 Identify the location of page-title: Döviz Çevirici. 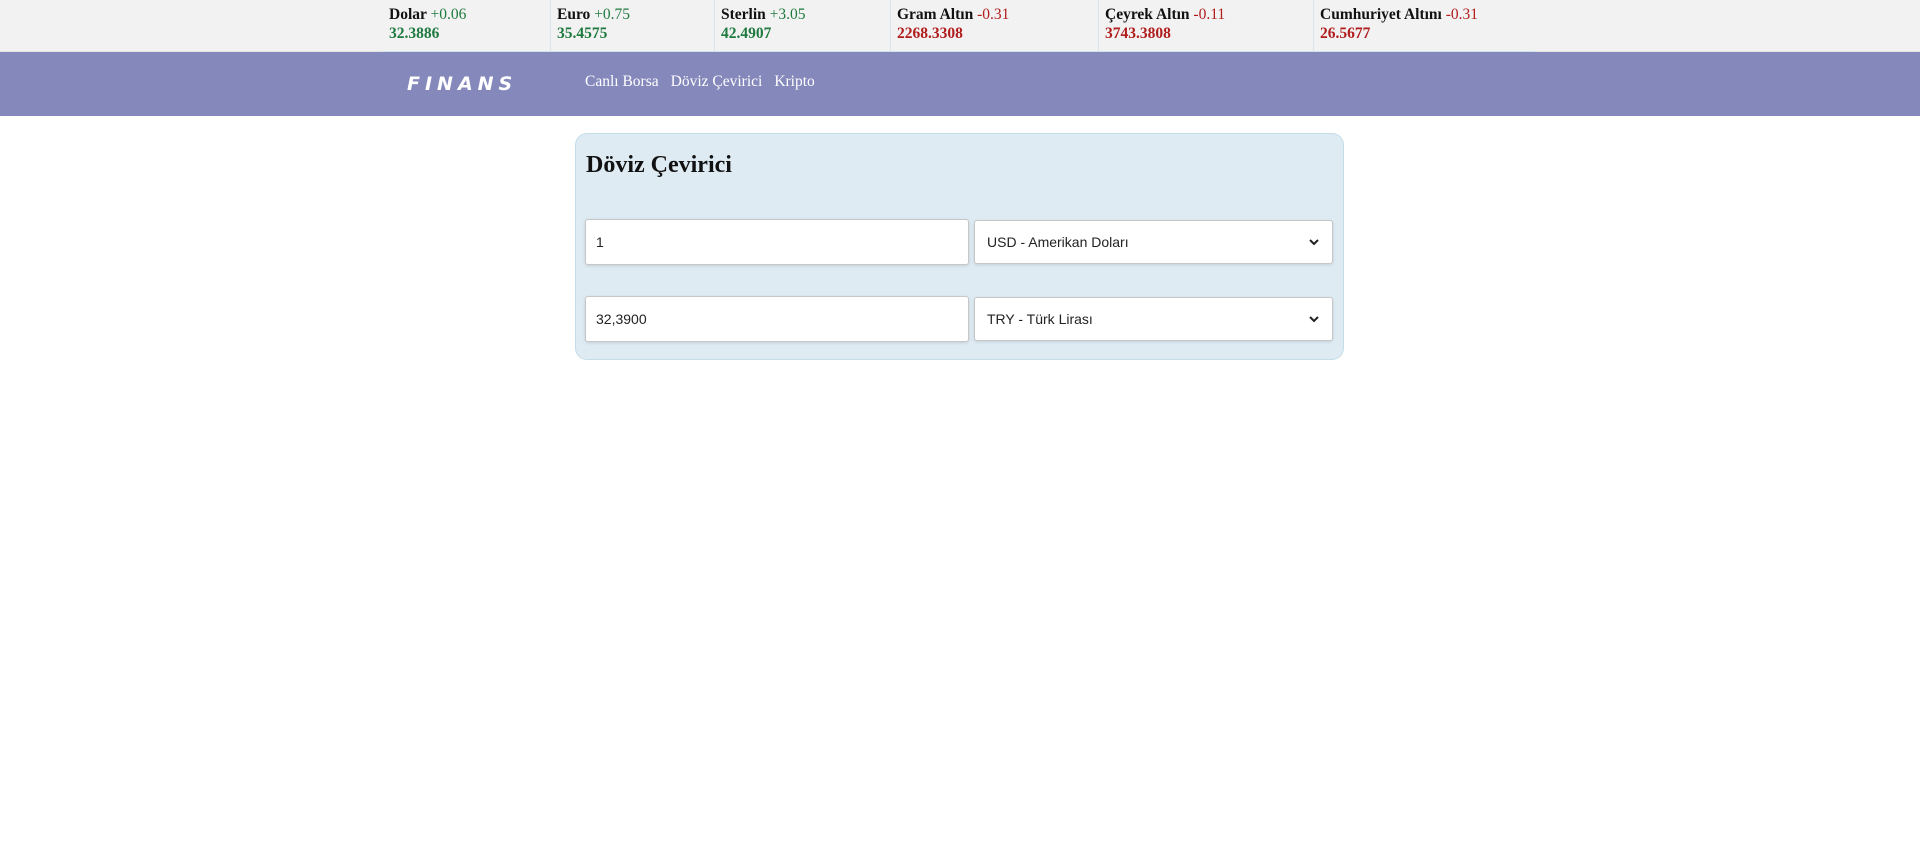
(659, 165).